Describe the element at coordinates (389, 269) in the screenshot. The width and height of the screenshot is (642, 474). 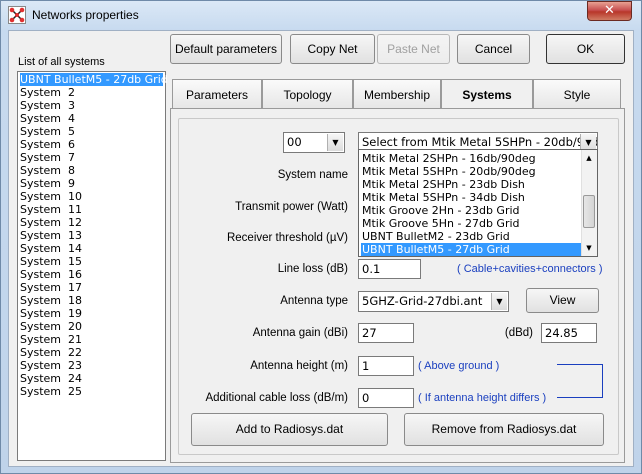
I see `line-loss-input: 0.1` at that location.